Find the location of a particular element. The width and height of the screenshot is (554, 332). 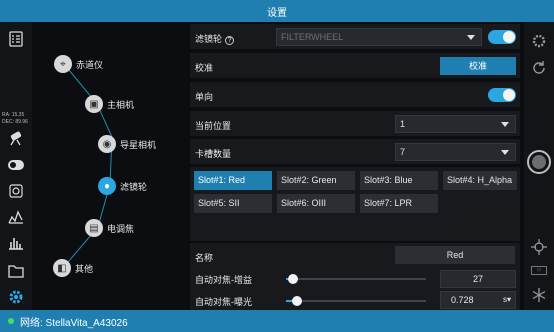

right-toolbar: ▭ is located at coordinates (539, 166).